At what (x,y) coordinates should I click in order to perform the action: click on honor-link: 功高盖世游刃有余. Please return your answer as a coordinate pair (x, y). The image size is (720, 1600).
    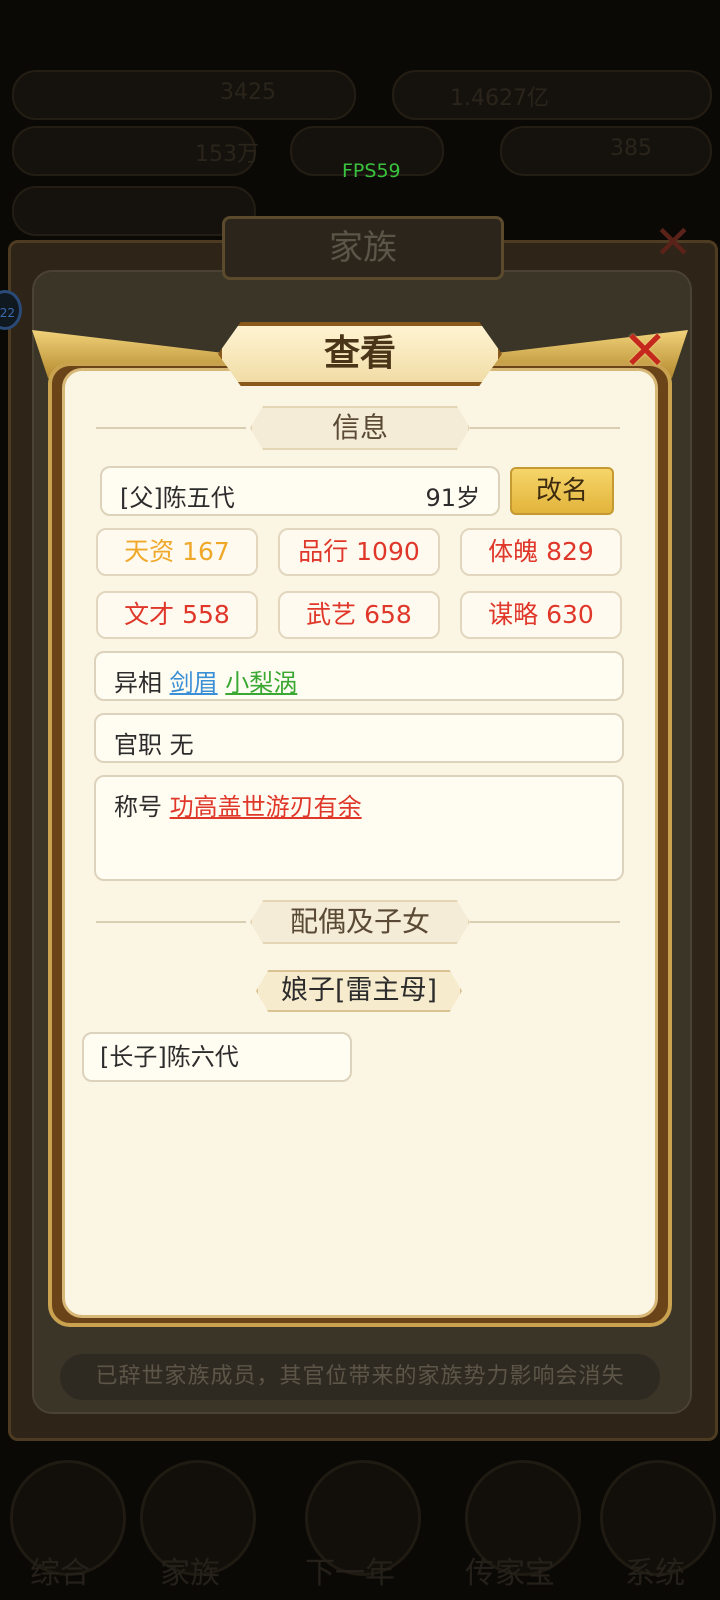
    Looking at the image, I should click on (266, 807).